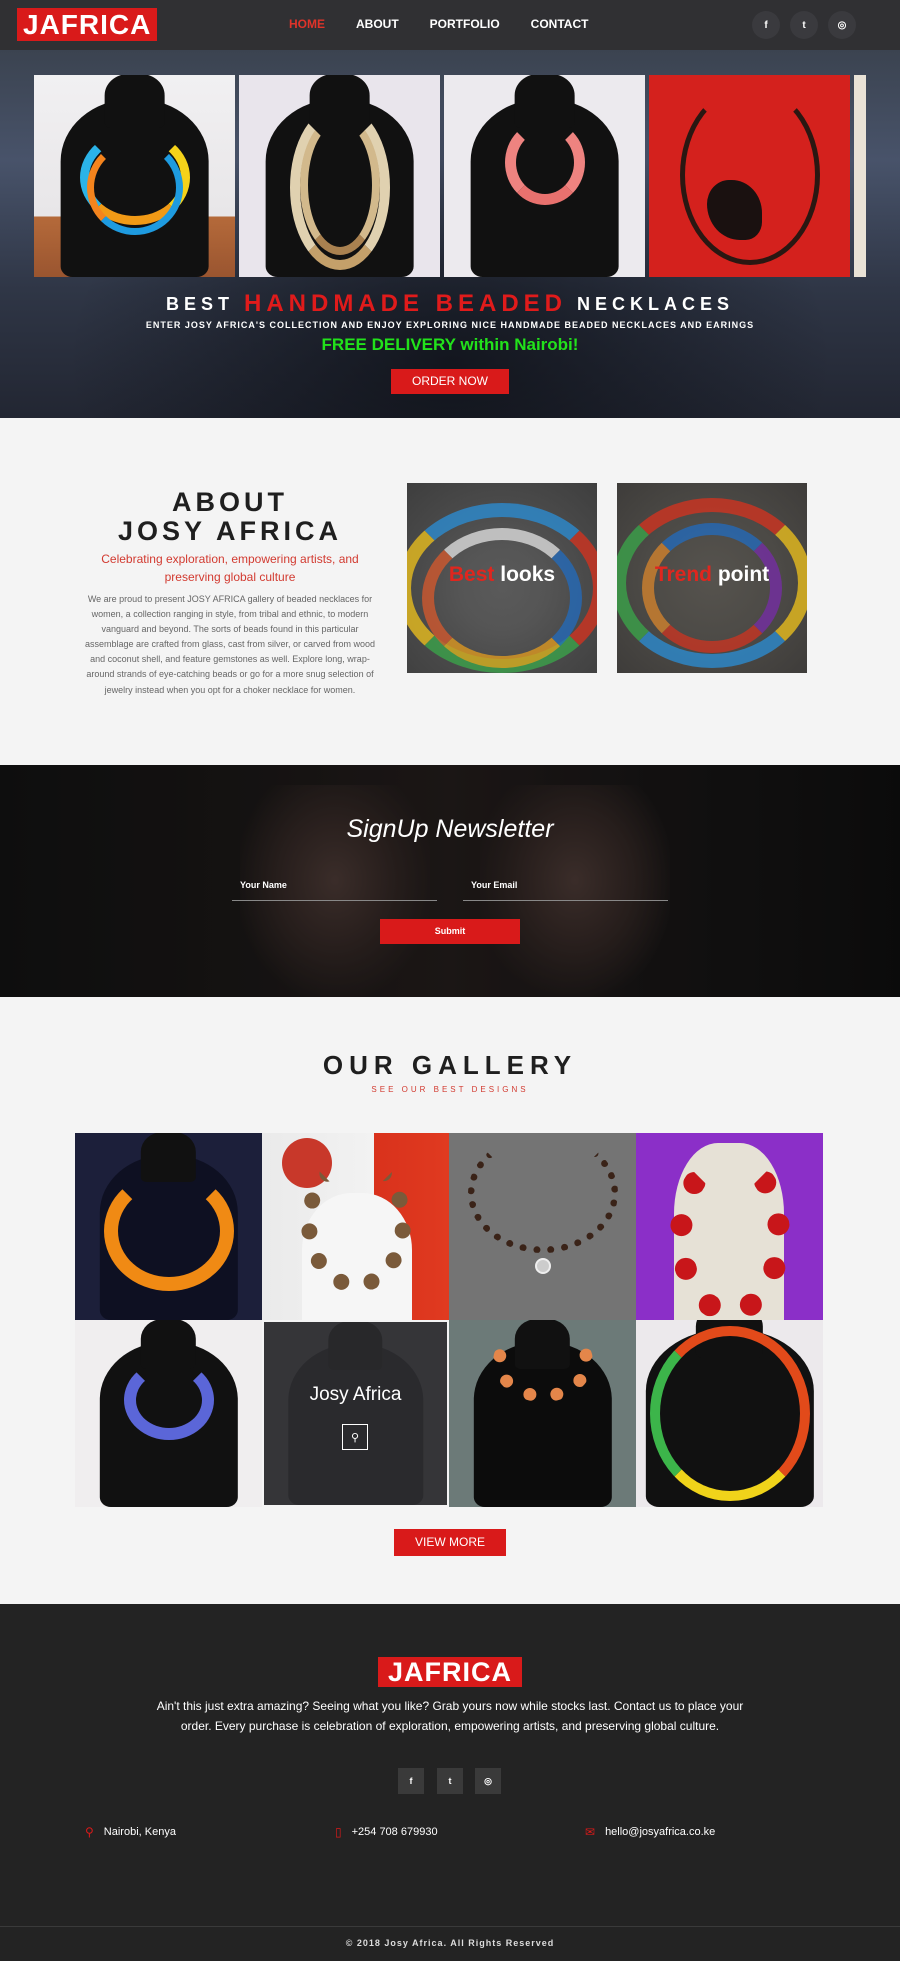 The image size is (900, 1961). Describe the element at coordinates (338, 1832) in the screenshot. I see `phone-icon: ▯` at that location.